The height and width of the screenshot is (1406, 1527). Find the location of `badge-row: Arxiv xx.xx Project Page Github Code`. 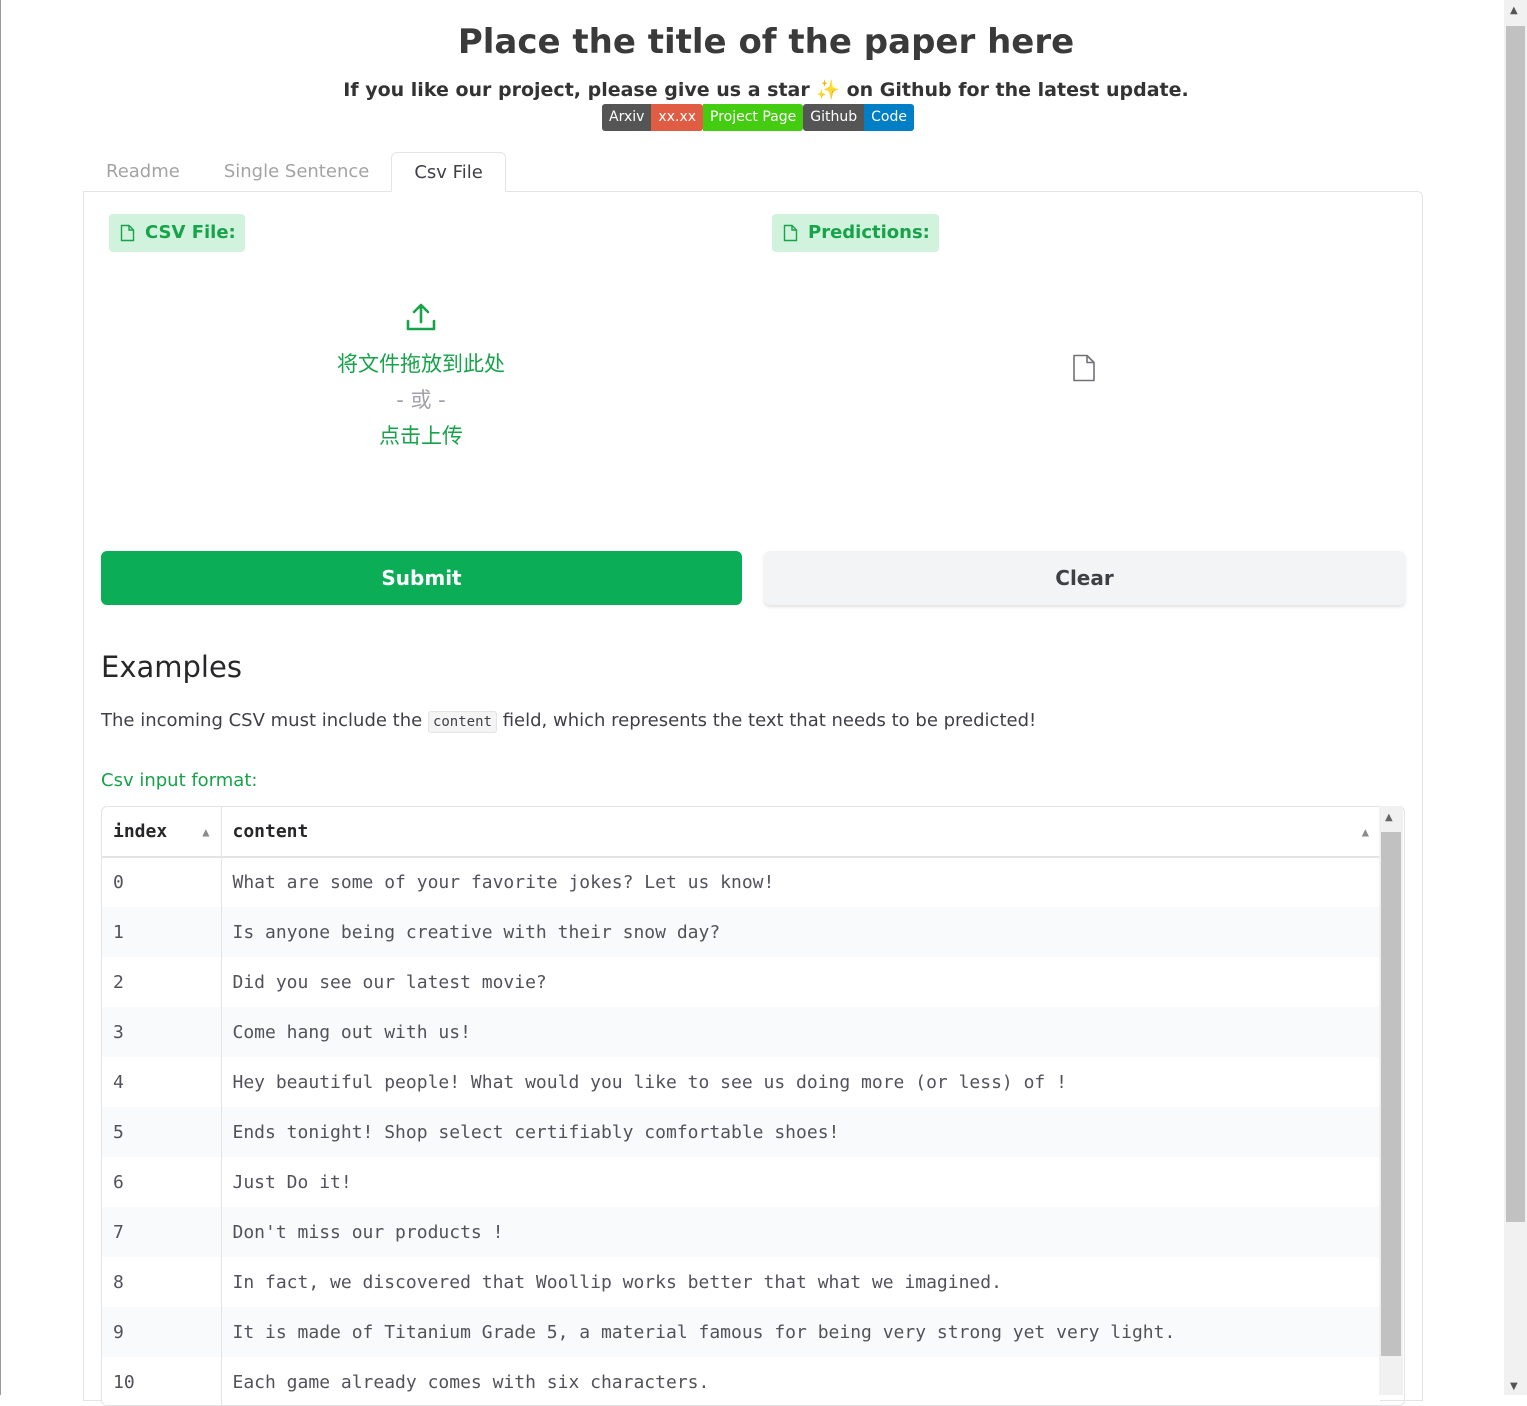

badge-row: Arxiv xx.xx Project Page Github Code is located at coordinates (758, 117).